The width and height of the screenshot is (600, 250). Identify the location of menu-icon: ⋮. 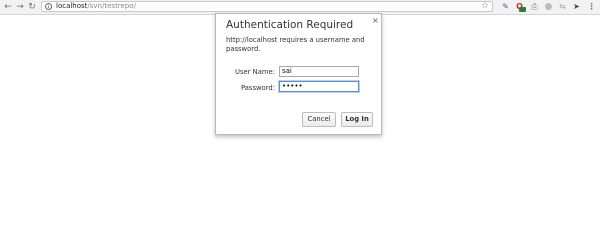
(591, 6).